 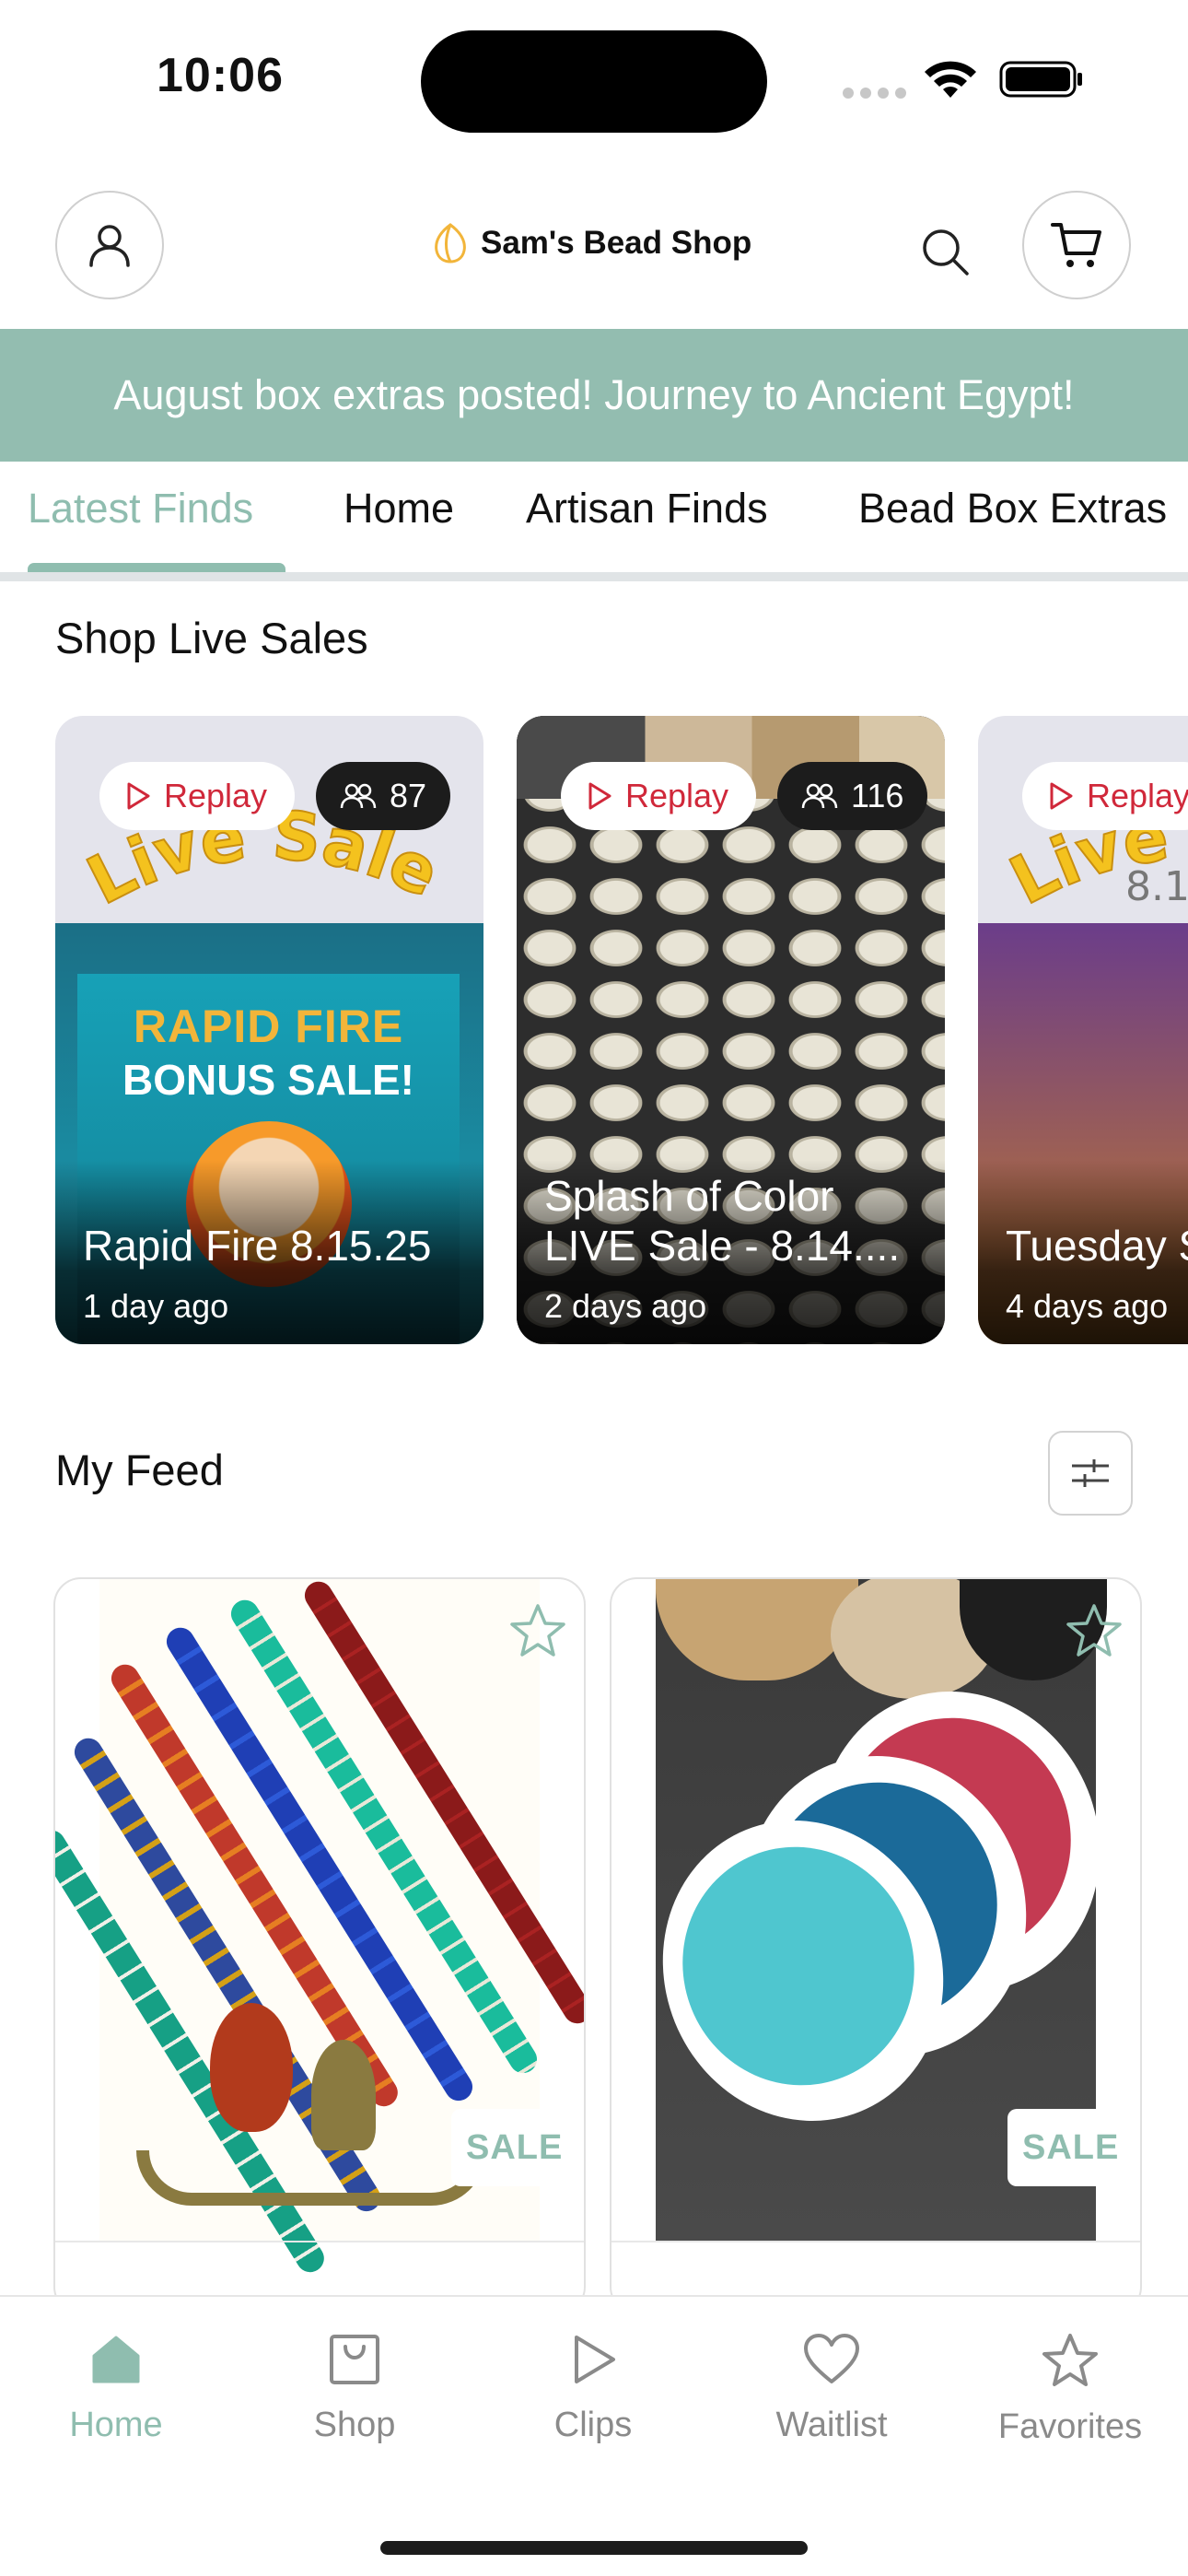 I want to click on live-card-time: 1 day ago, so click(x=156, y=1306).